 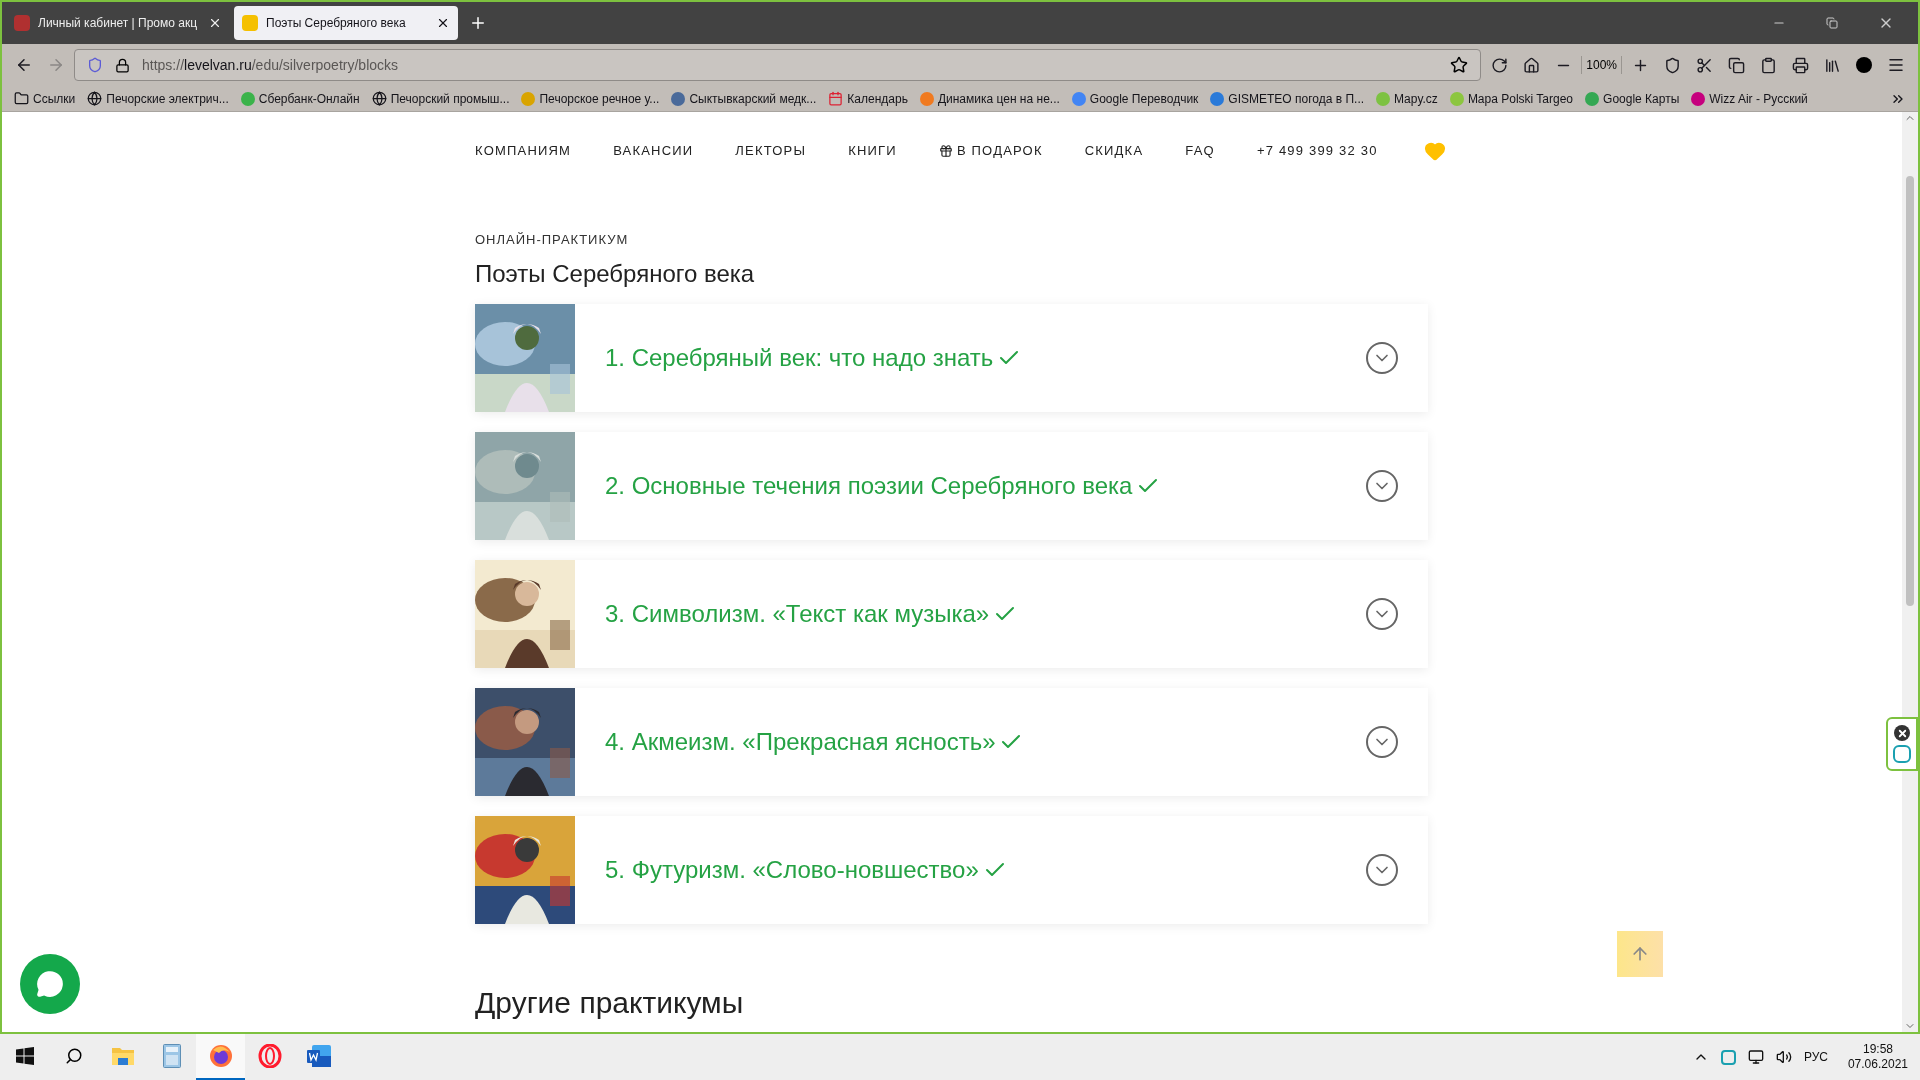 I want to click on word-icon, so click(x=318, y=1056).